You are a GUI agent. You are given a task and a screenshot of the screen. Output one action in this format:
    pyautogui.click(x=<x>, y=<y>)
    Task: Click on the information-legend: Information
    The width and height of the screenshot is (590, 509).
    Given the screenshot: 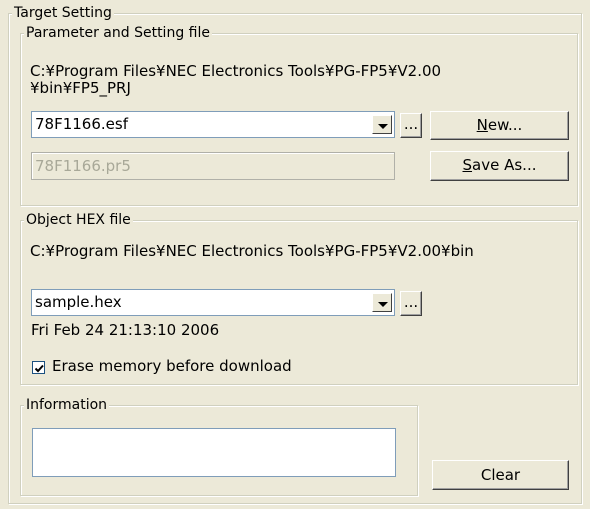 What is the action you would take?
    pyautogui.click(x=67, y=405)
    